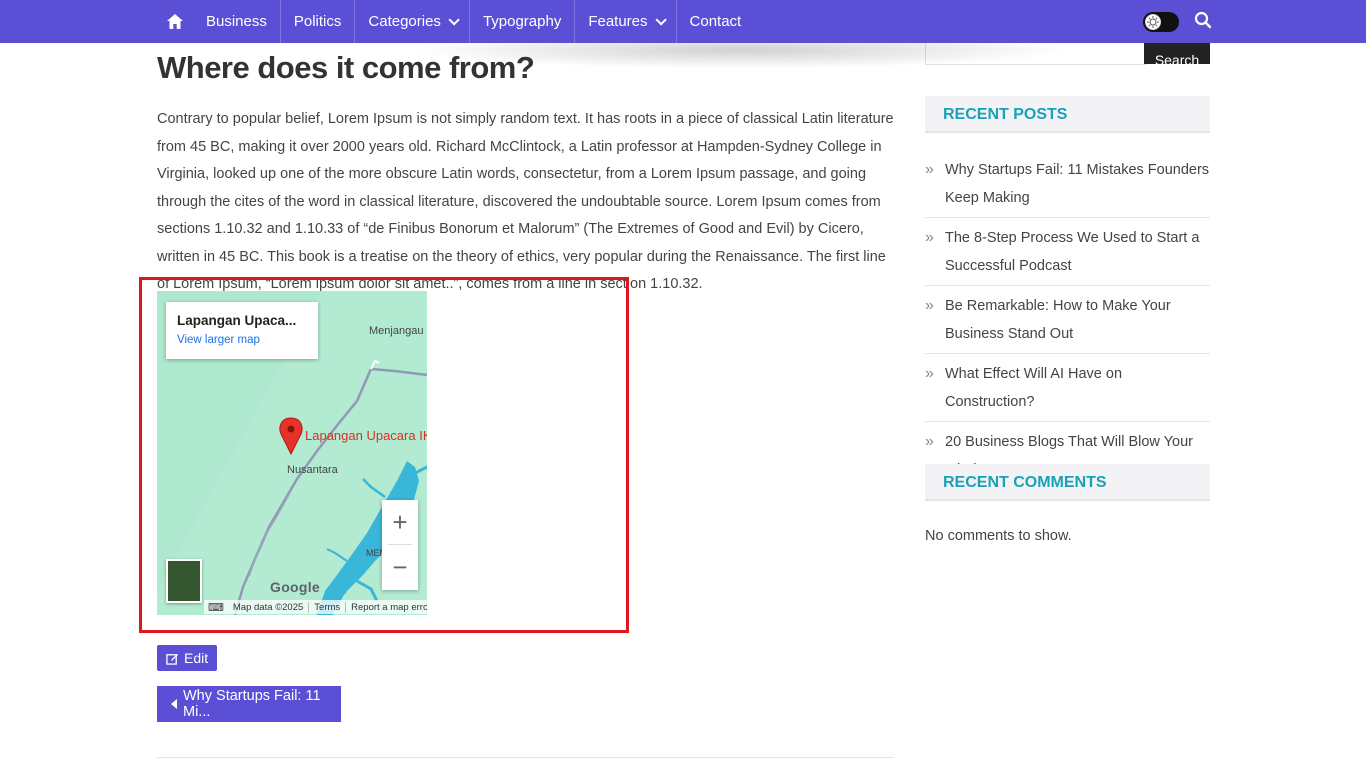  What do you see at coordinates (998, 536) in the screenshot?
I see `no-comments-text: No comments to show.` at bounding box center [998, 536].